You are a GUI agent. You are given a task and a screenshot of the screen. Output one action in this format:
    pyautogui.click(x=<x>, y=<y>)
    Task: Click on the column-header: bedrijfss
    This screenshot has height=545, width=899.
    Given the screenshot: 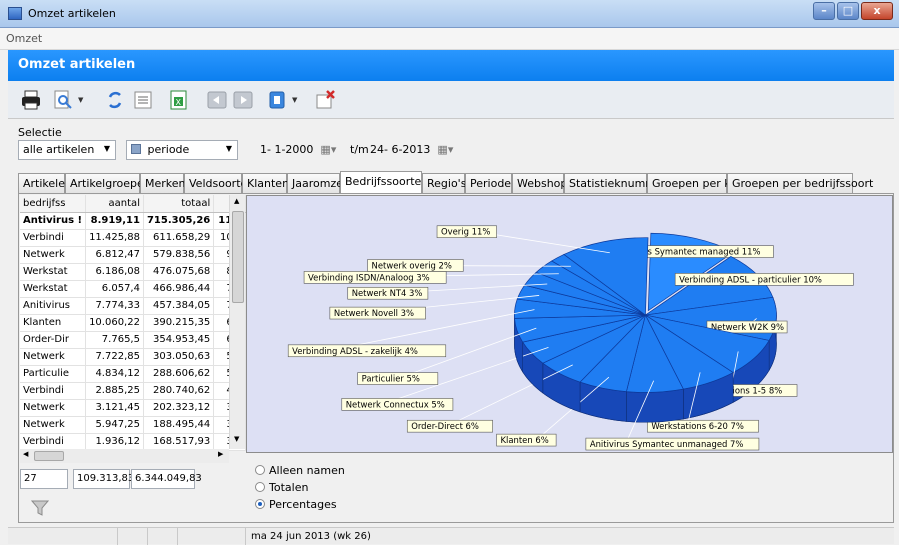 What is the action you would take?
    pyautogui.click(x=53, y=204)
    